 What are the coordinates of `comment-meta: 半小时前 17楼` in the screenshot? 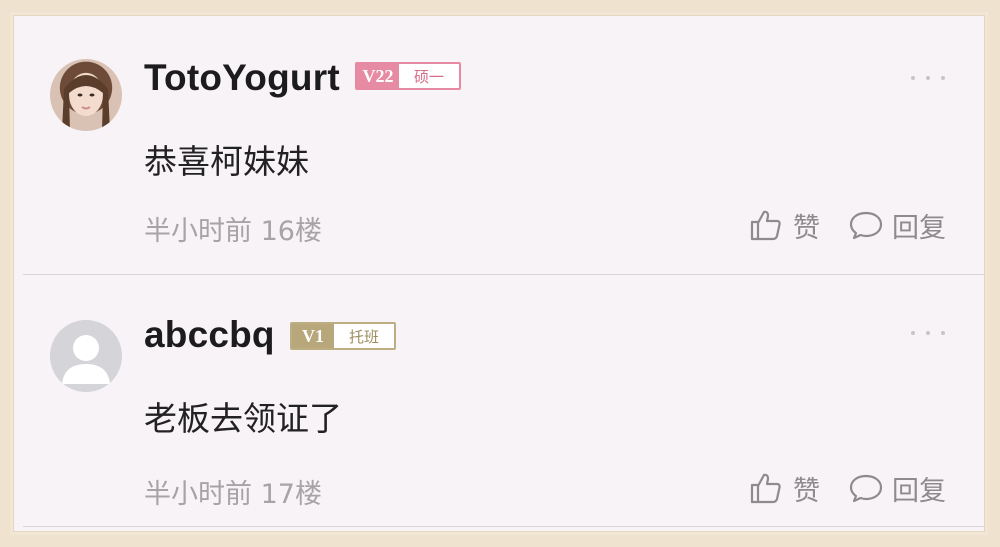 It's located at (233, 491).